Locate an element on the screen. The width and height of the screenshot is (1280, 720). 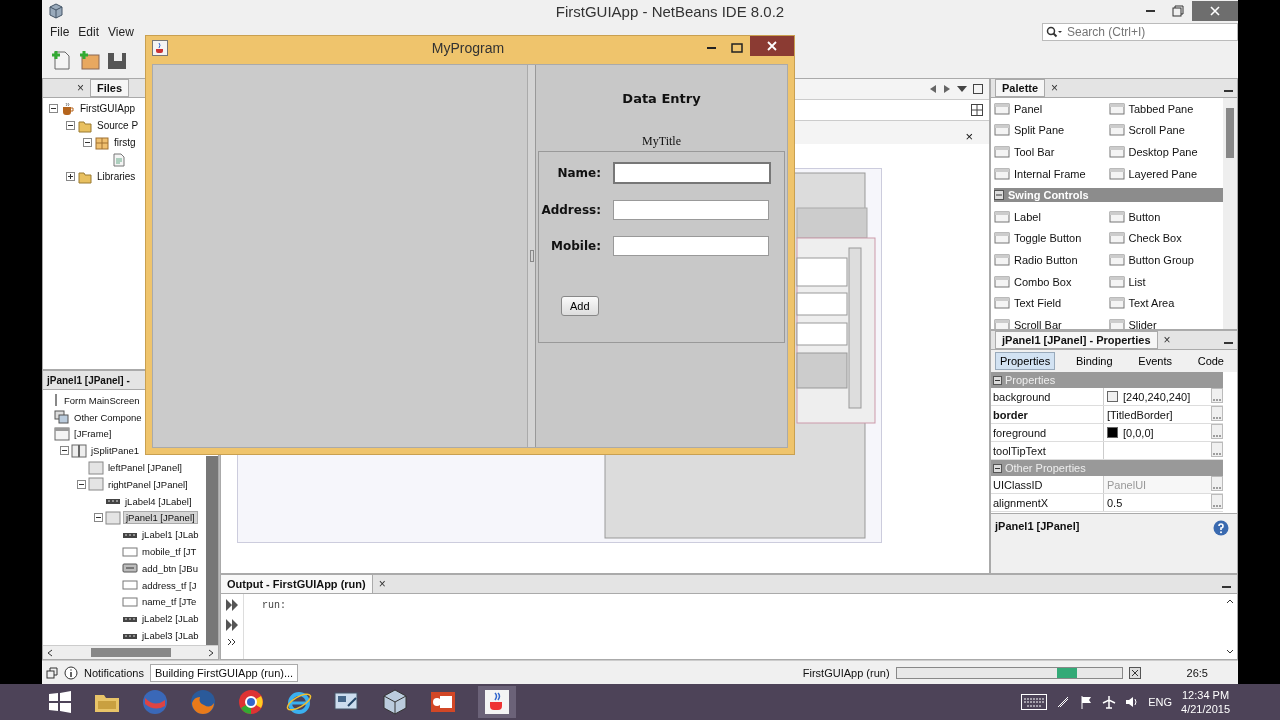
tree-item: jLabel3 [JLab is located at coordinates (170, 636).